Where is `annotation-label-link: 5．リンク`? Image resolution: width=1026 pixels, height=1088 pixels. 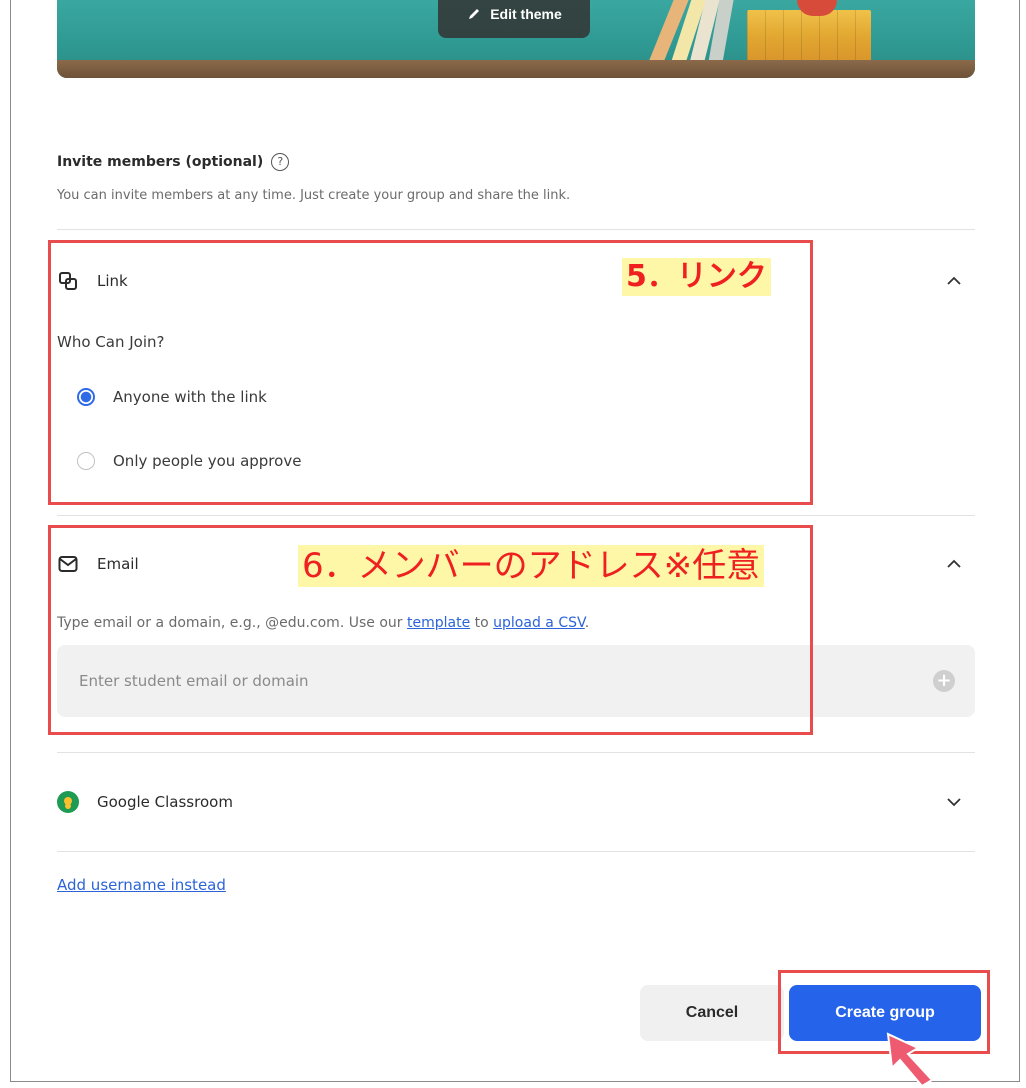 annotation-label-link: 5．リンク is located at coordinates (696, 277).